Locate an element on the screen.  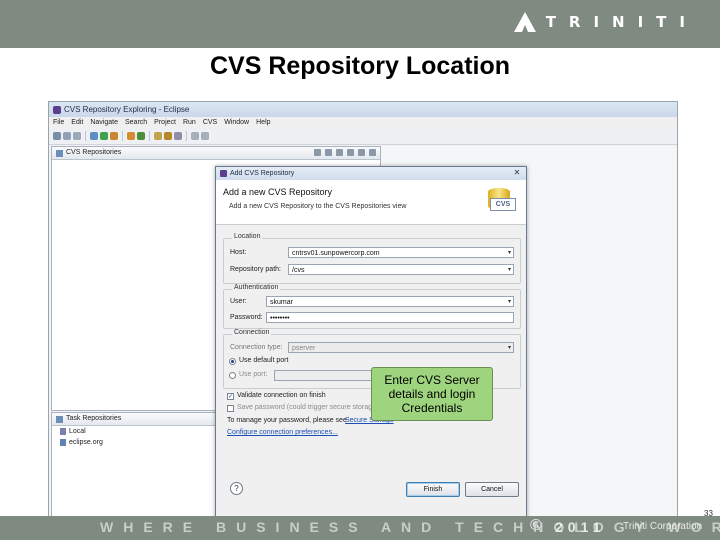
menu-file: File is located at coordinates (58, 122).